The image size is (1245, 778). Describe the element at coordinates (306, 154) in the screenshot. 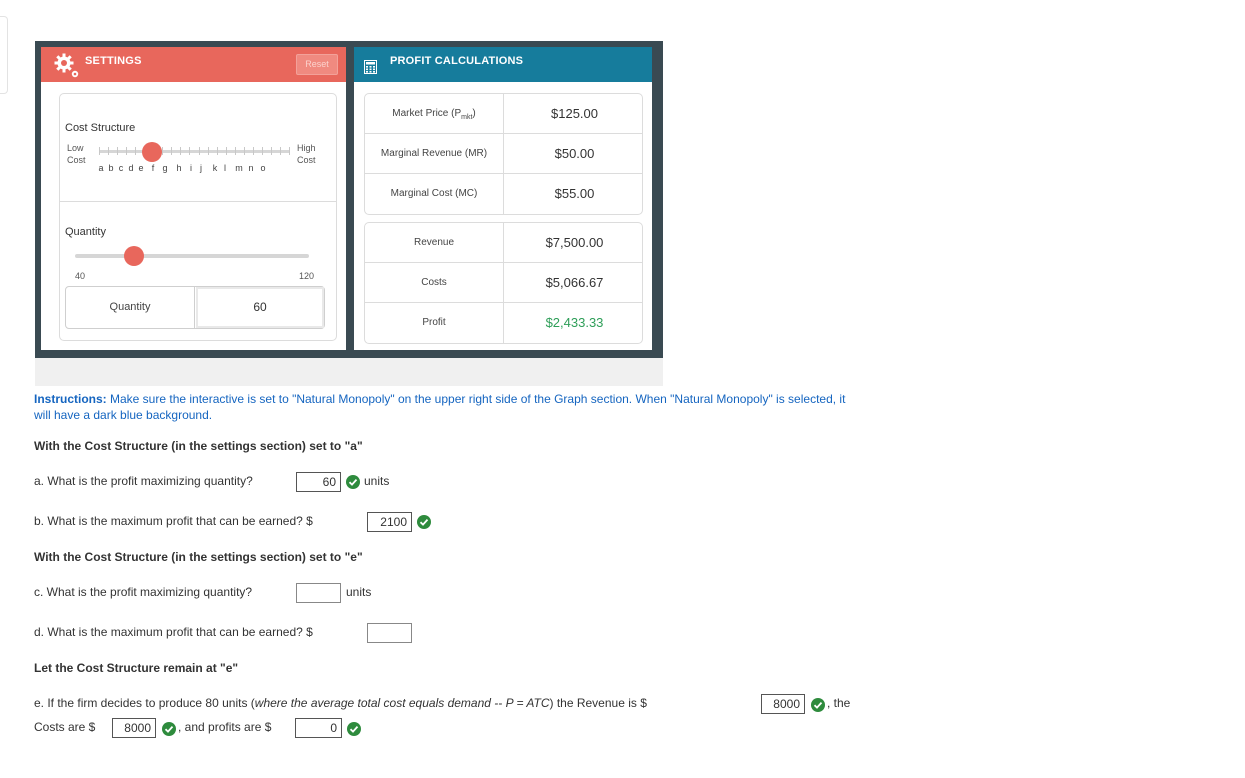

I see `high-cost-label: High Cost` at that location.